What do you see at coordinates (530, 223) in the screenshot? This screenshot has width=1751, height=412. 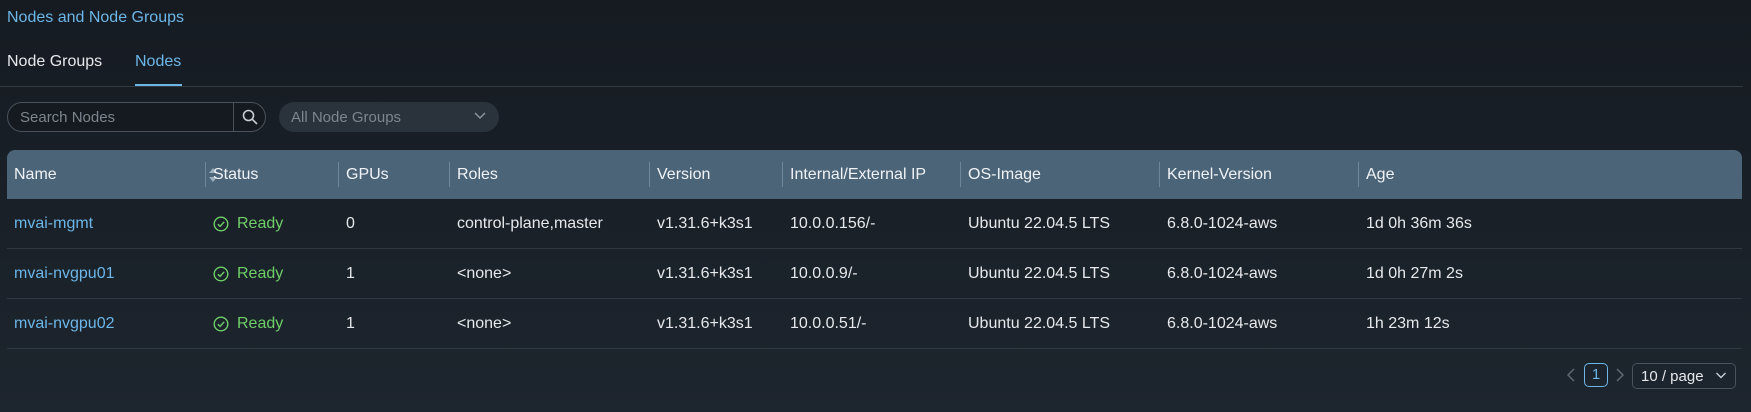 I see `roles-cell: control-plane,master` at bounding box center [530, 223].